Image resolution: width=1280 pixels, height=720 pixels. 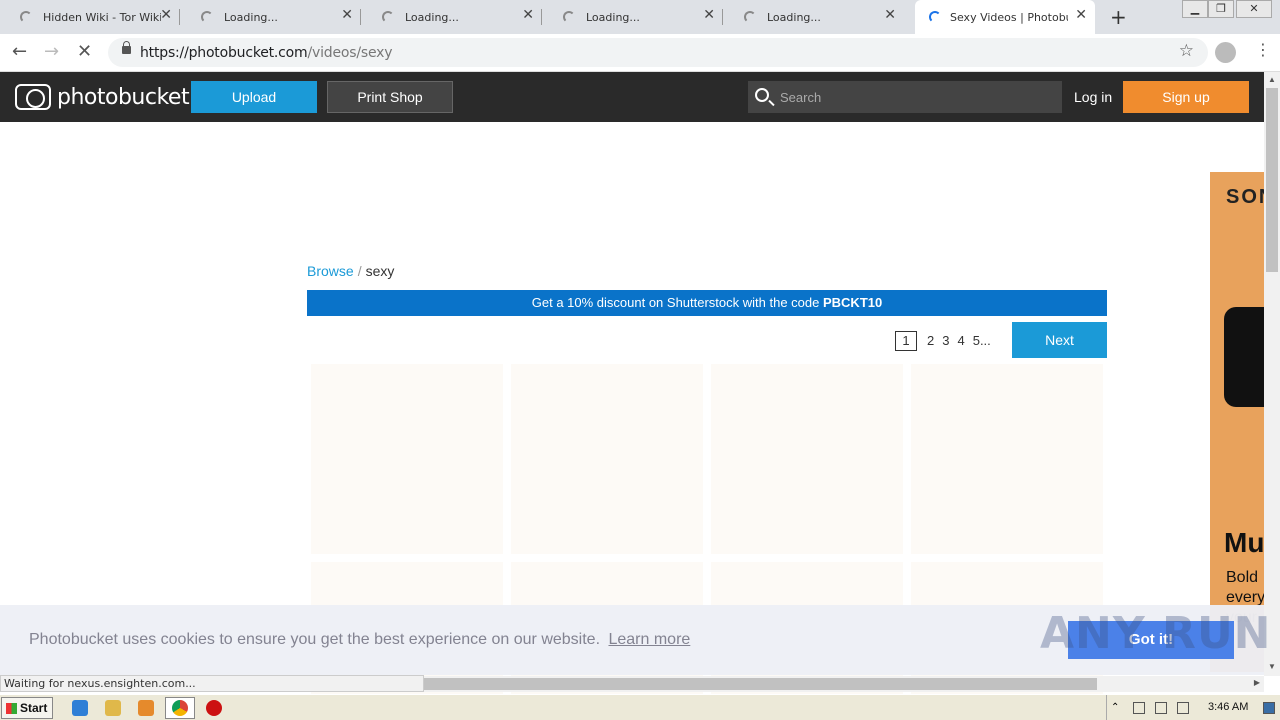 I want to click on tray-expand-icon: ⌃, so click(x=1117, y=708).